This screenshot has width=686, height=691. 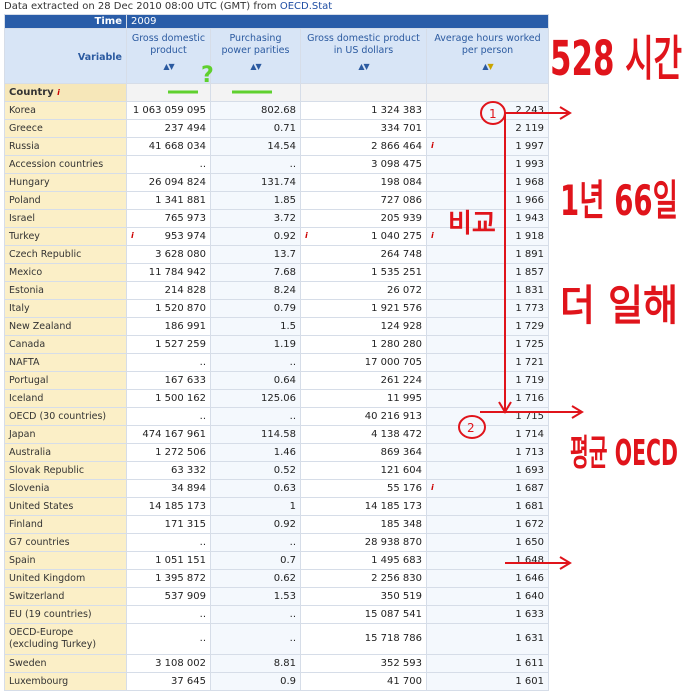 What do you see at coordinates (168, 596) in the screenshot?
I see `value-cell: 537 909` at bounding box center [168, 596].